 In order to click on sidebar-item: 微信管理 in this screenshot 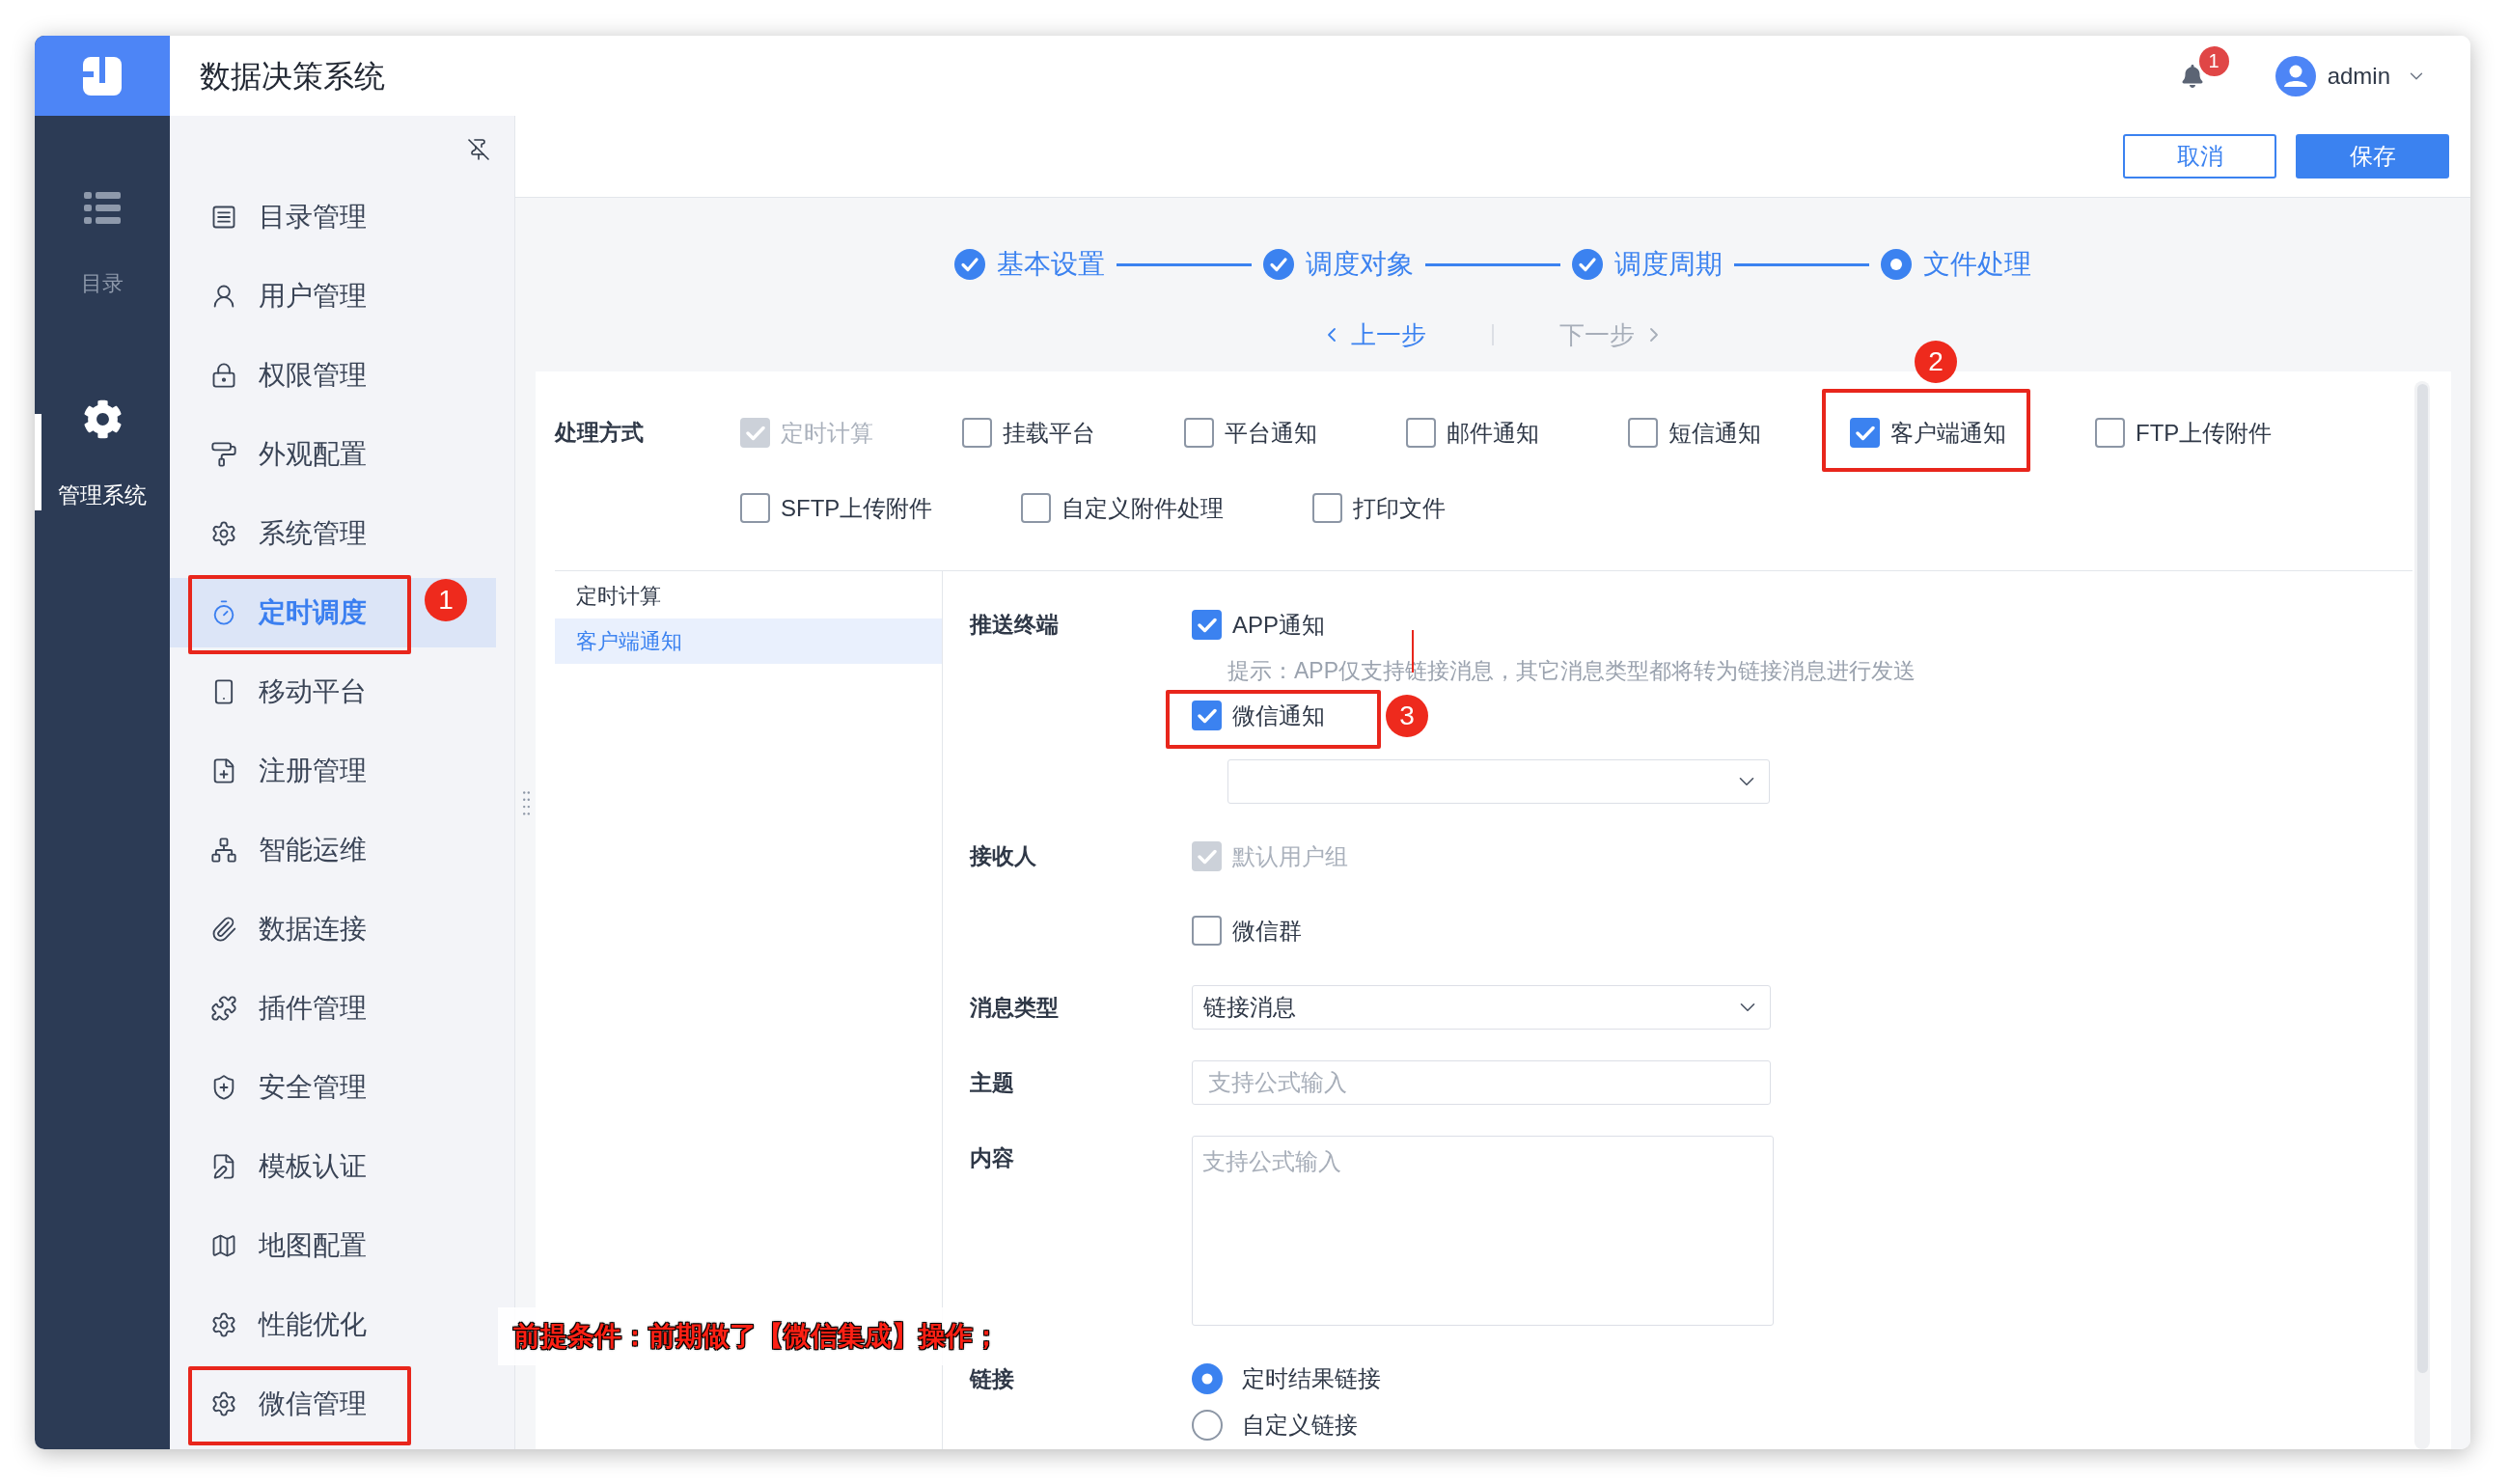, I will do `click(333, 1404)`.